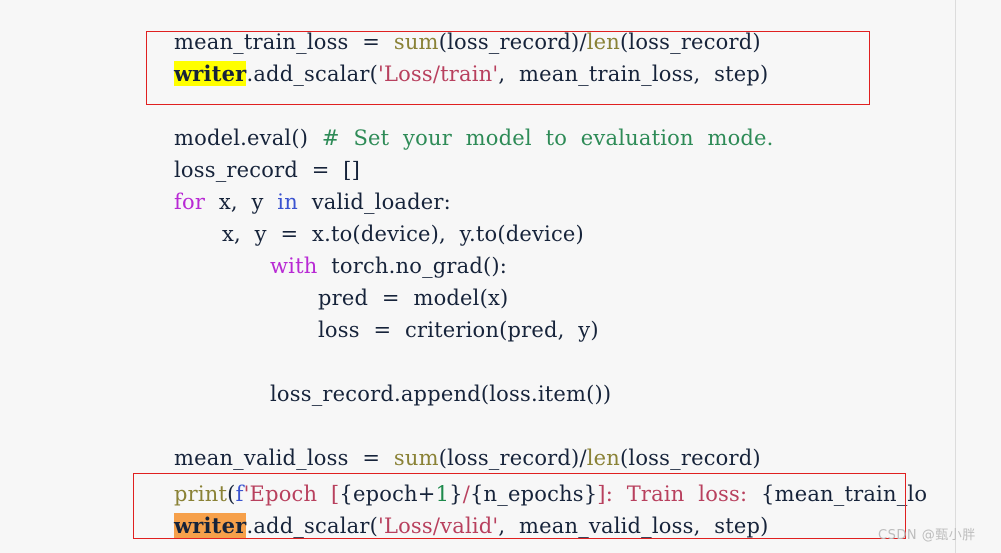 The image size is (1001, 553). I want to click on code-token: (, so click(231, 494).